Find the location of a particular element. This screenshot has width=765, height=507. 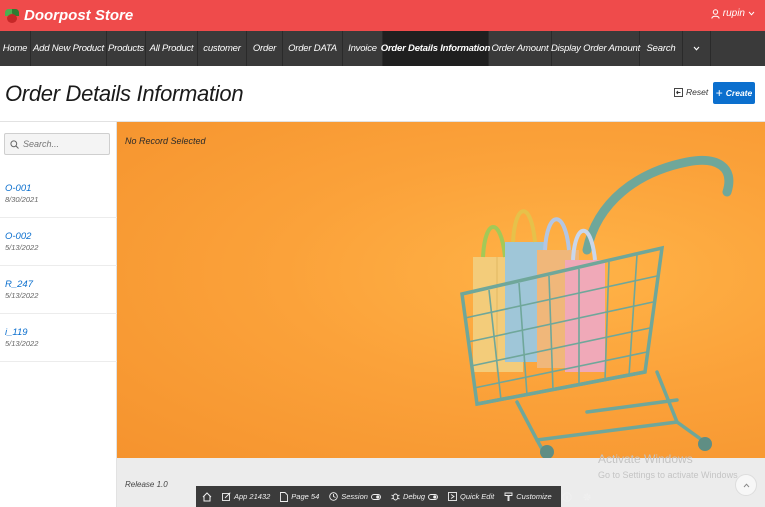

home-button is located at coordinates (207, 496).